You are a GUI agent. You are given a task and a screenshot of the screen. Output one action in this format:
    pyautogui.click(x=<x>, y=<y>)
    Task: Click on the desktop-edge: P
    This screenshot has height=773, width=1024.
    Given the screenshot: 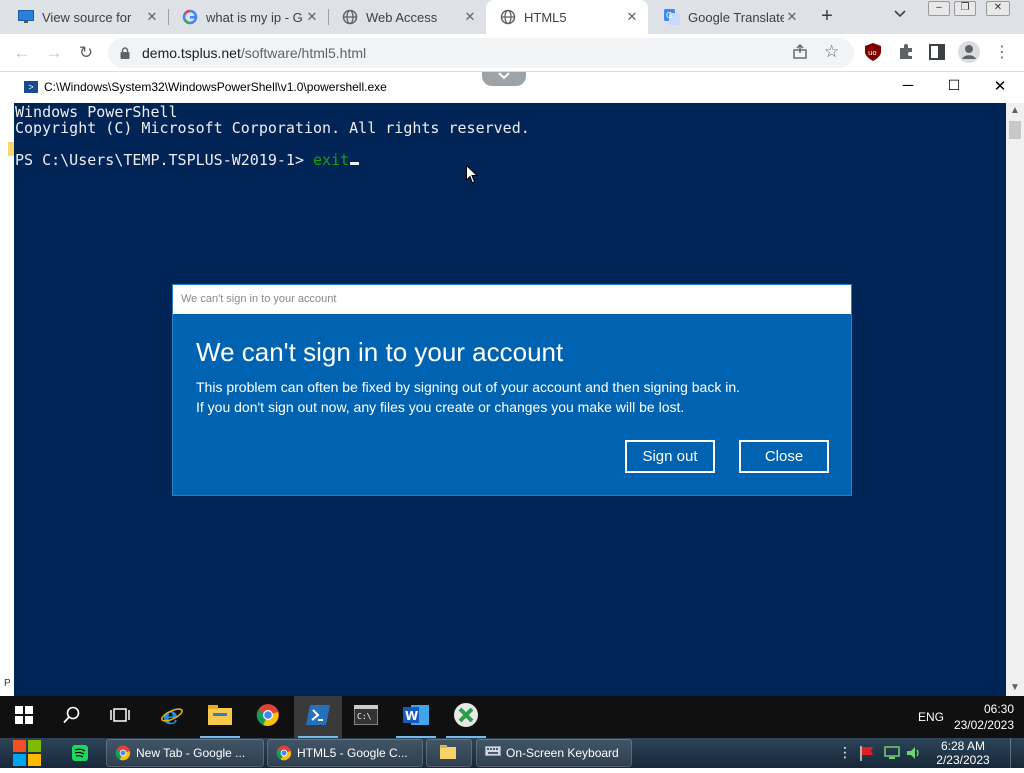 What is the action you would take?
    pyautogui.click(x=7, y=384)
    